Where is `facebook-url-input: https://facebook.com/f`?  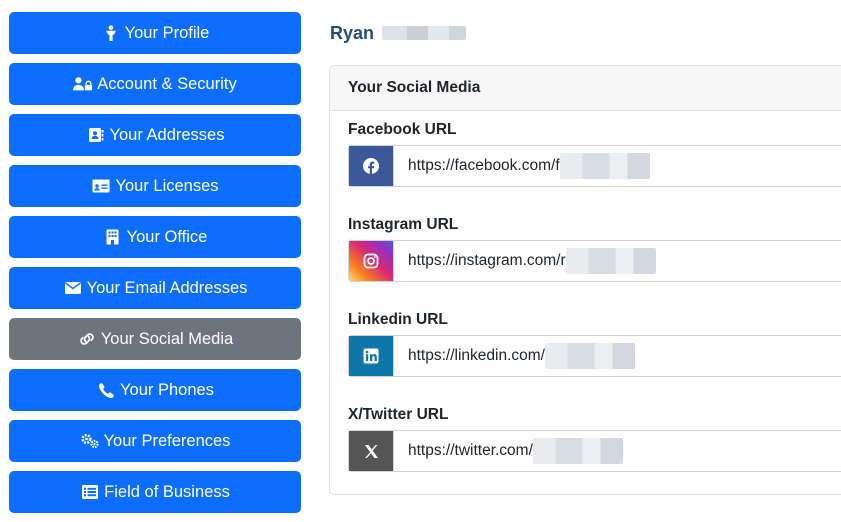 facebook-url-input: https://facebook.com/f is located at coordinates (594, 166).